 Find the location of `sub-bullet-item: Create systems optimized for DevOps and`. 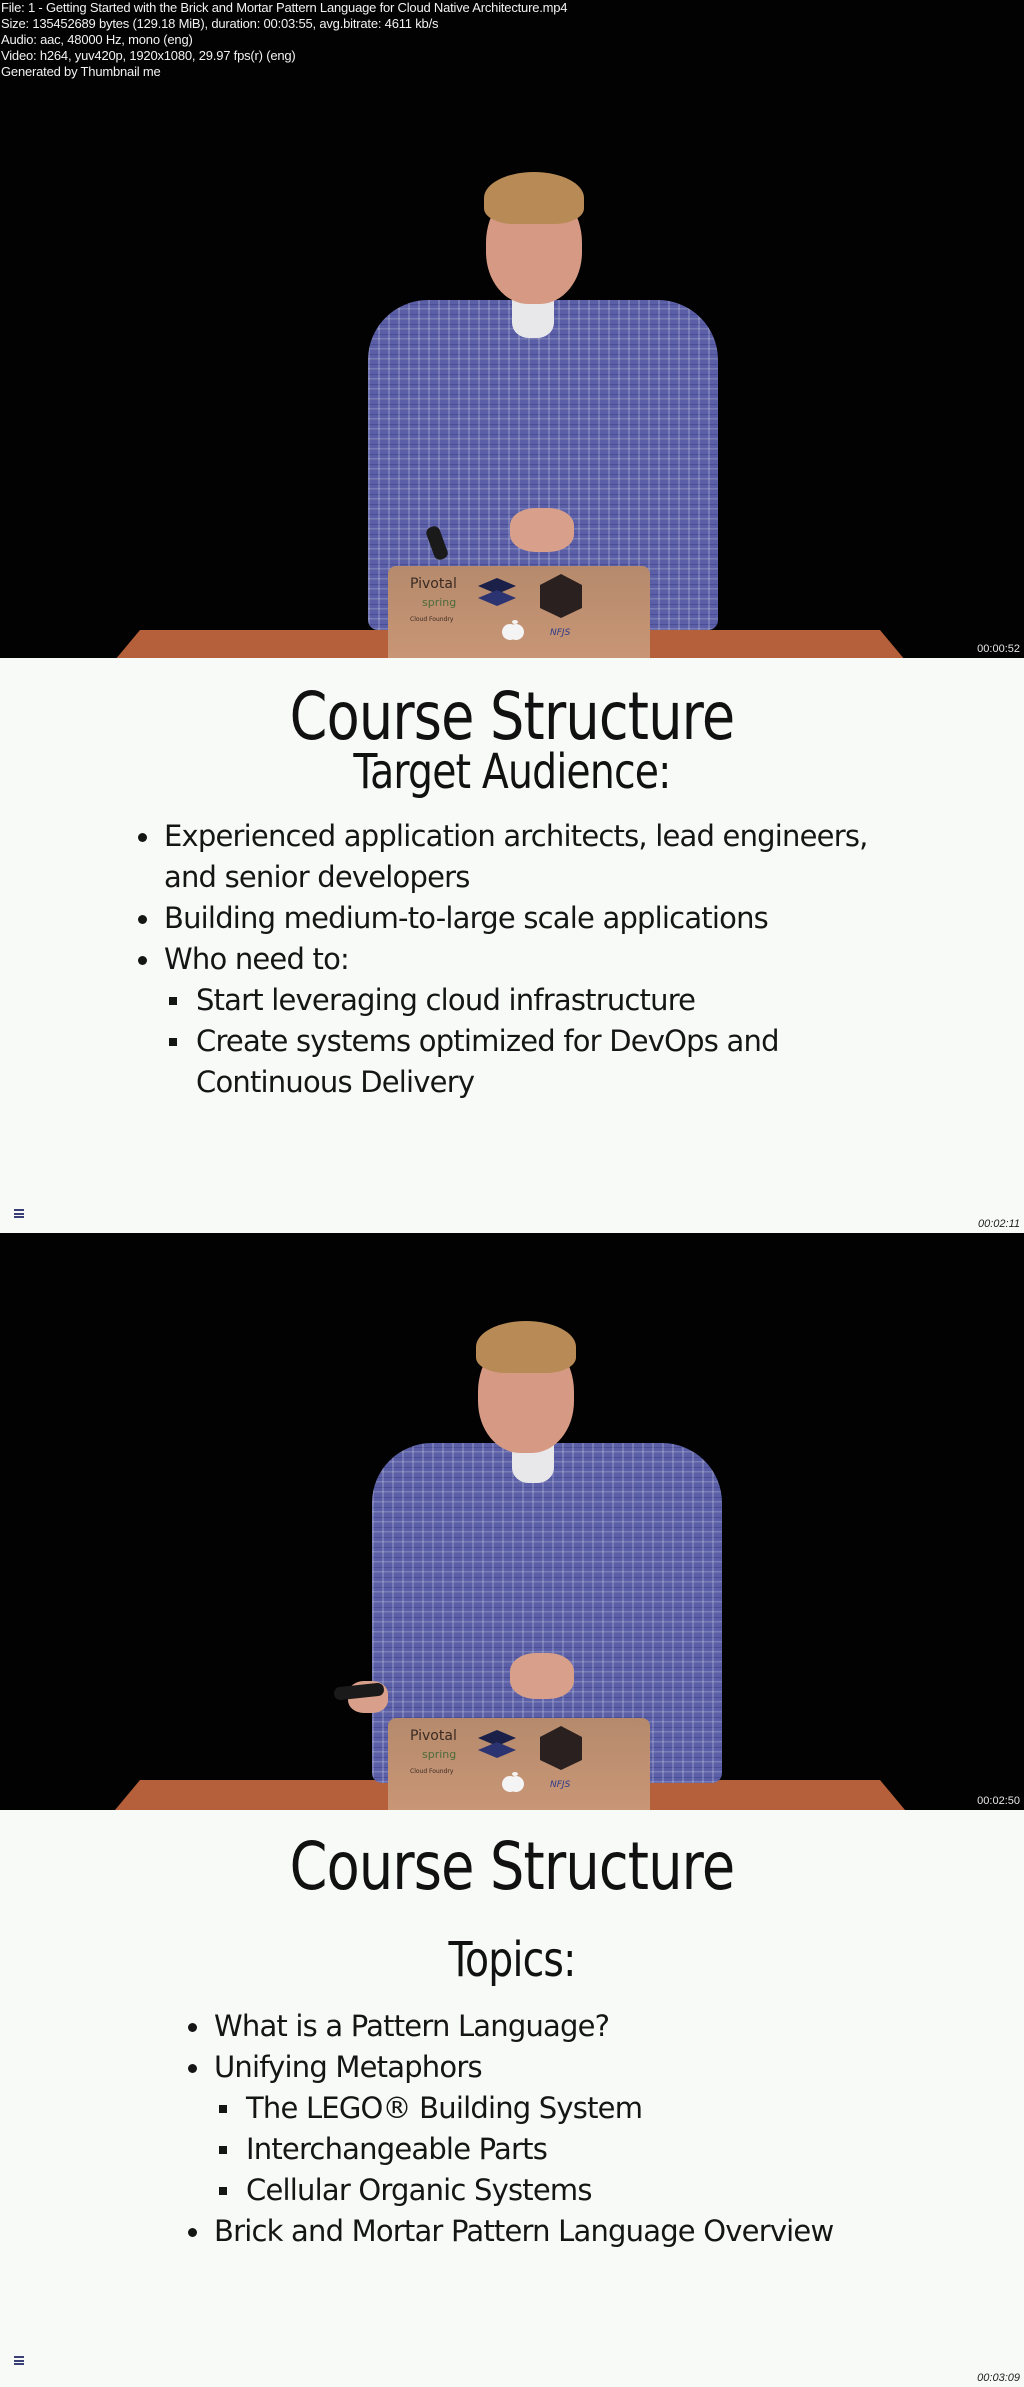

sub-bullet-item: Create systems optimized for DevOps and is located at coordinates (501, 1041).